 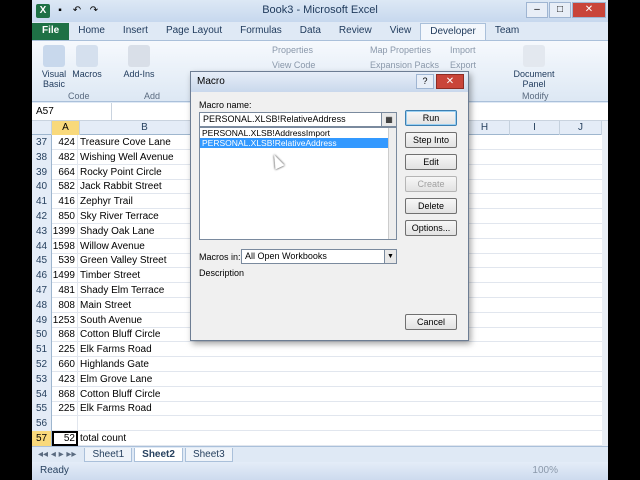 I want to click on tab-file: File, so click(x=51, y=31).